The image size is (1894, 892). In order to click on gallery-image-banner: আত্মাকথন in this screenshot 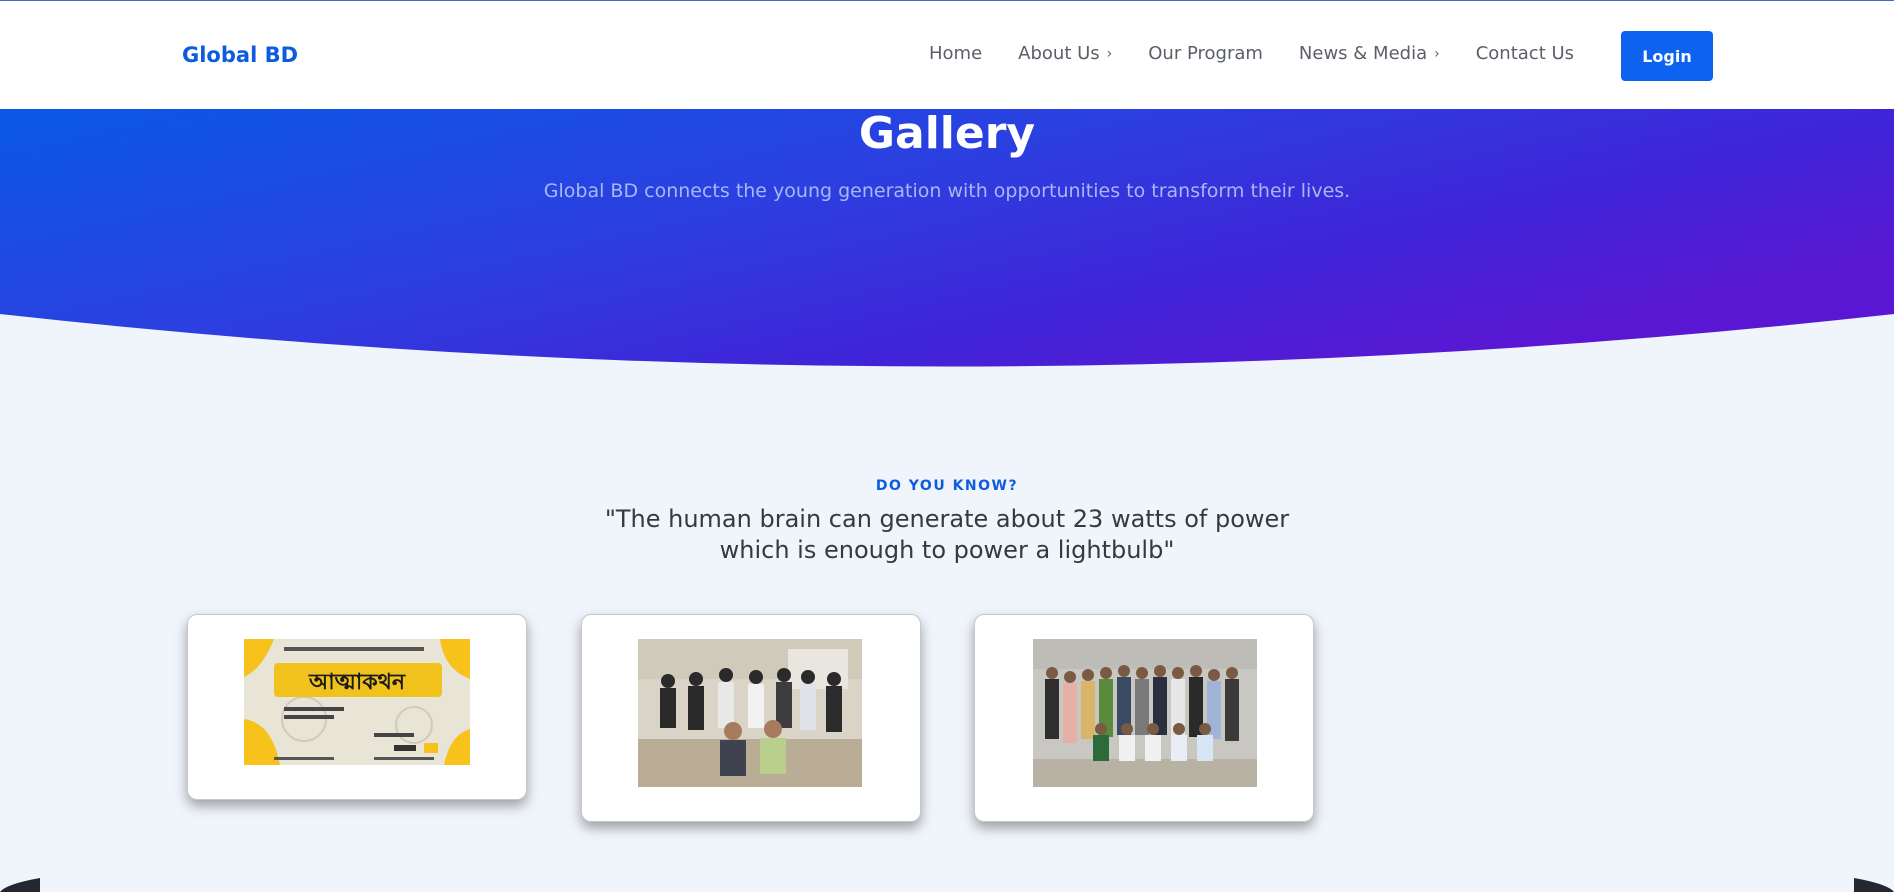, I will do `click(357, 702)`.